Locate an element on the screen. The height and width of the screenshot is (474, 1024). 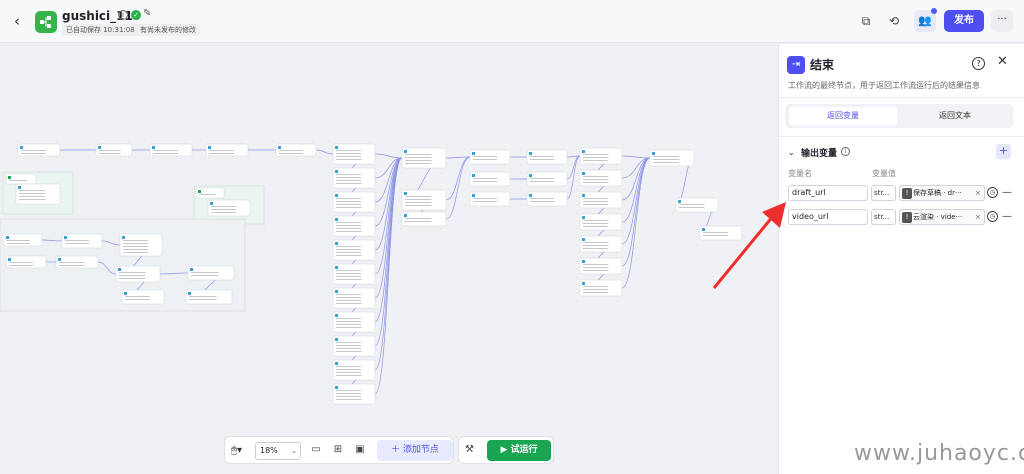
comment-icon: ▭ is located at coordinates (316, 450).